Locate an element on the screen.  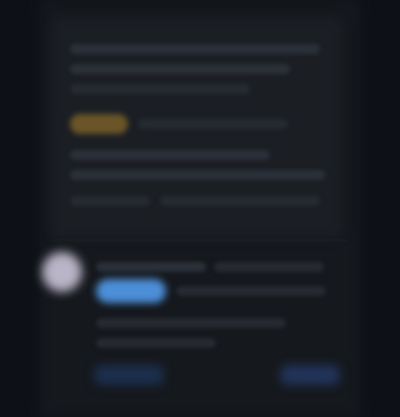
link-pill is located at coordinates (131, 291).